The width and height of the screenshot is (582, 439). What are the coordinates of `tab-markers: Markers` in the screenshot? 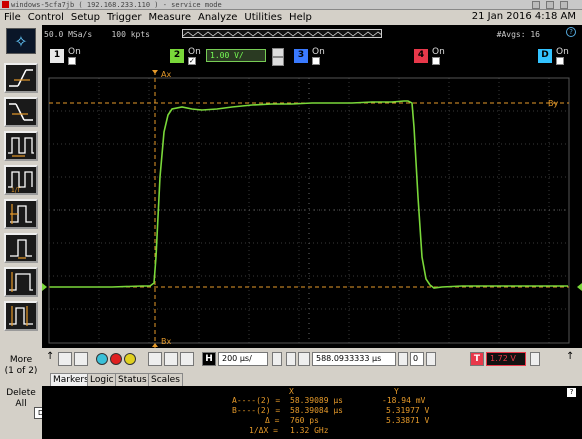 It's located at (71, 379).